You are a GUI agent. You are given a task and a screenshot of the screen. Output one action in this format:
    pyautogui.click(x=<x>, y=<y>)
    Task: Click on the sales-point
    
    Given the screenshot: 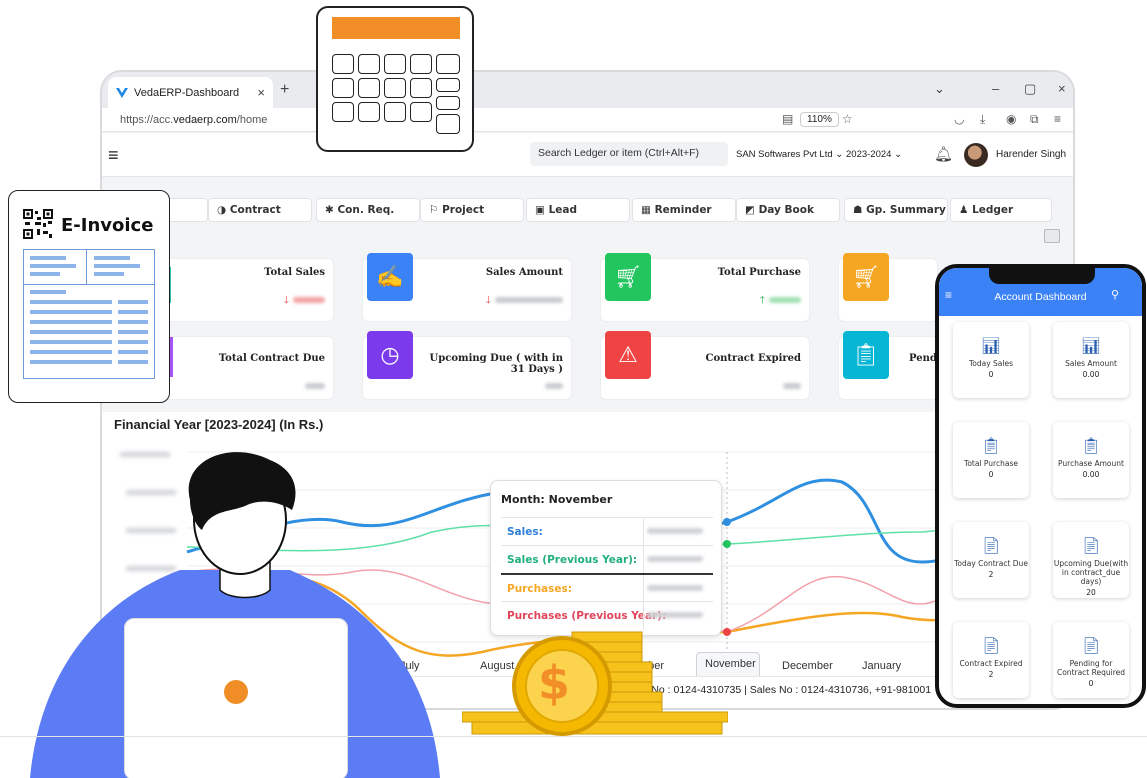 What is the action you would take?
    pyautogui.click(x=727, y=522)
    